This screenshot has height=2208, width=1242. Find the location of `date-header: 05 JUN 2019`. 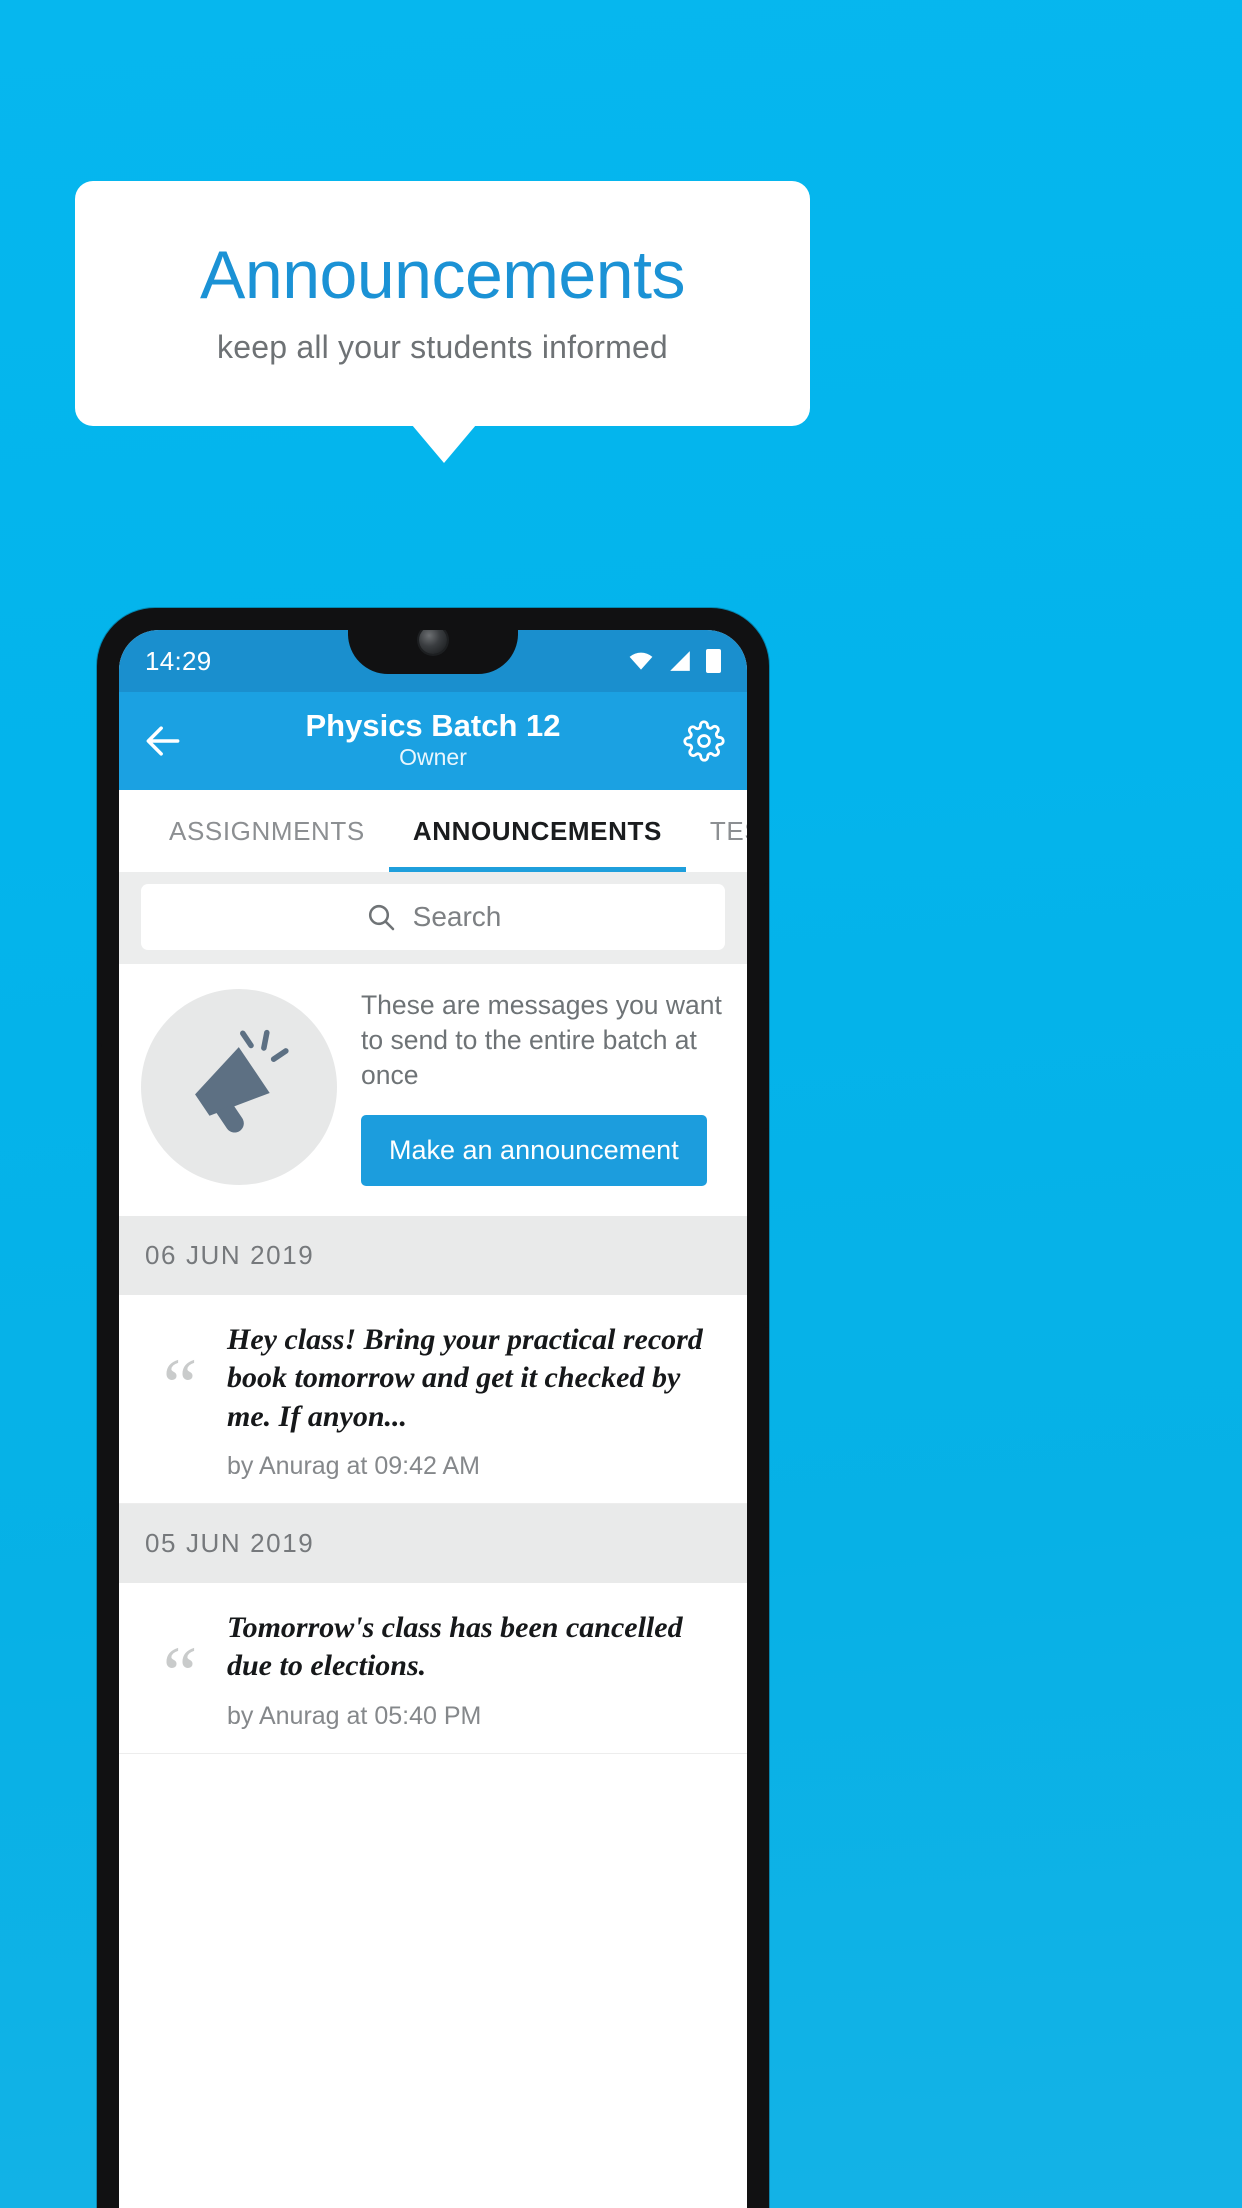

date-header: 05 JUN 2019 is located at coordinates (433, 1544).